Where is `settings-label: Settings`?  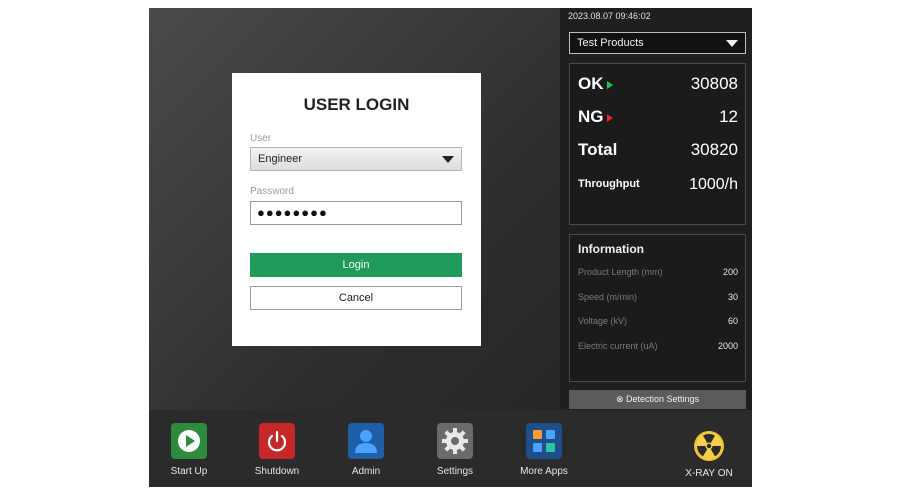
settings-label: Settings is located at coordinates (455, 471).